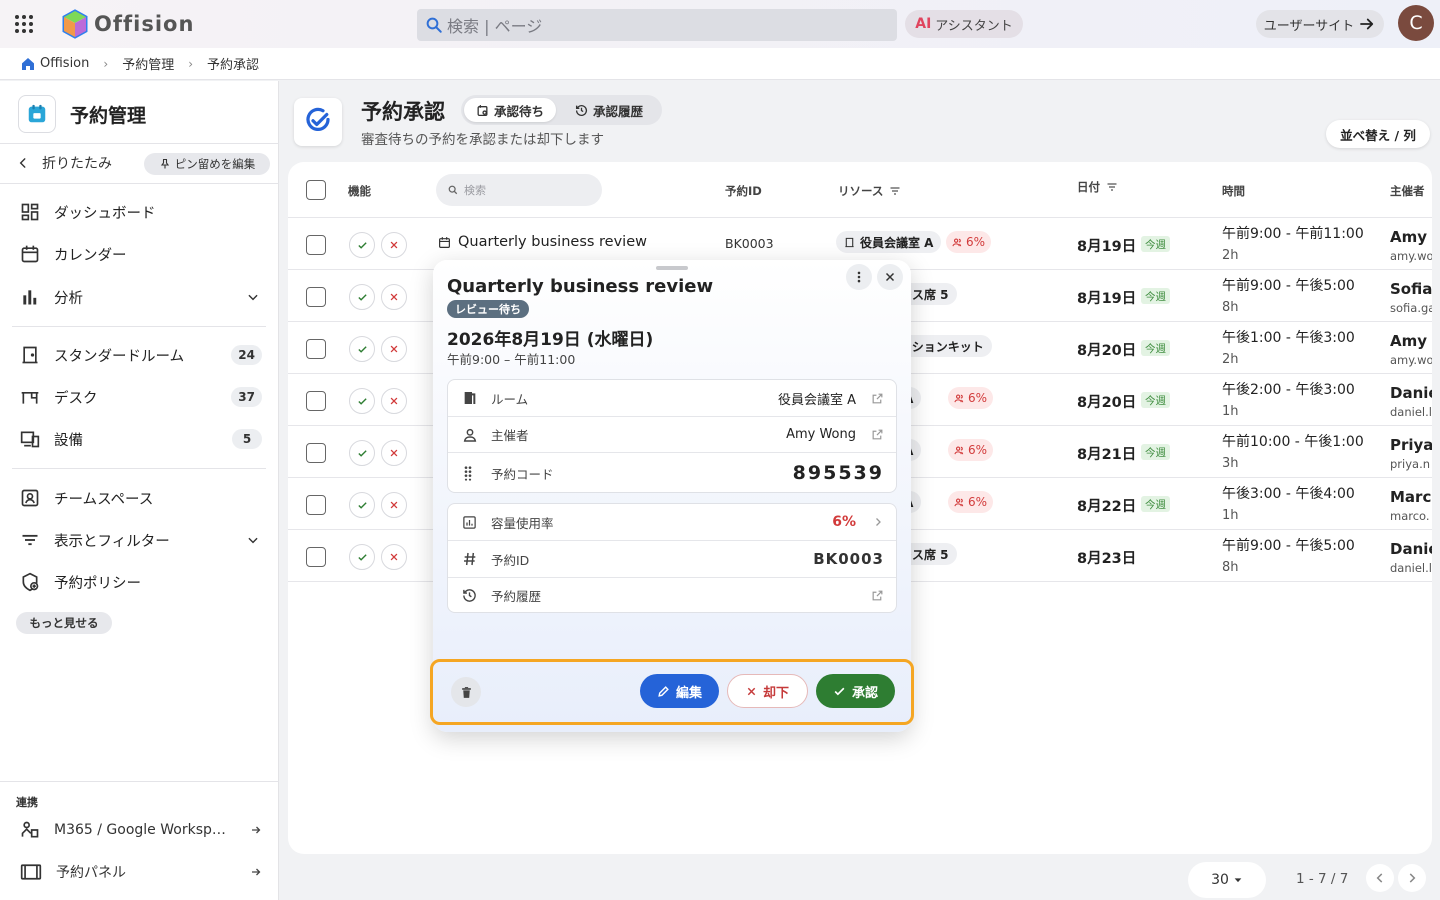  I want to click on breadcrumb-home: Offision, so click(54, 64).